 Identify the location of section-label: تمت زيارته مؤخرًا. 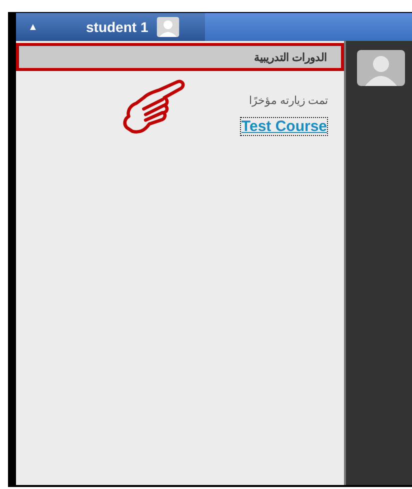
(288, 100).